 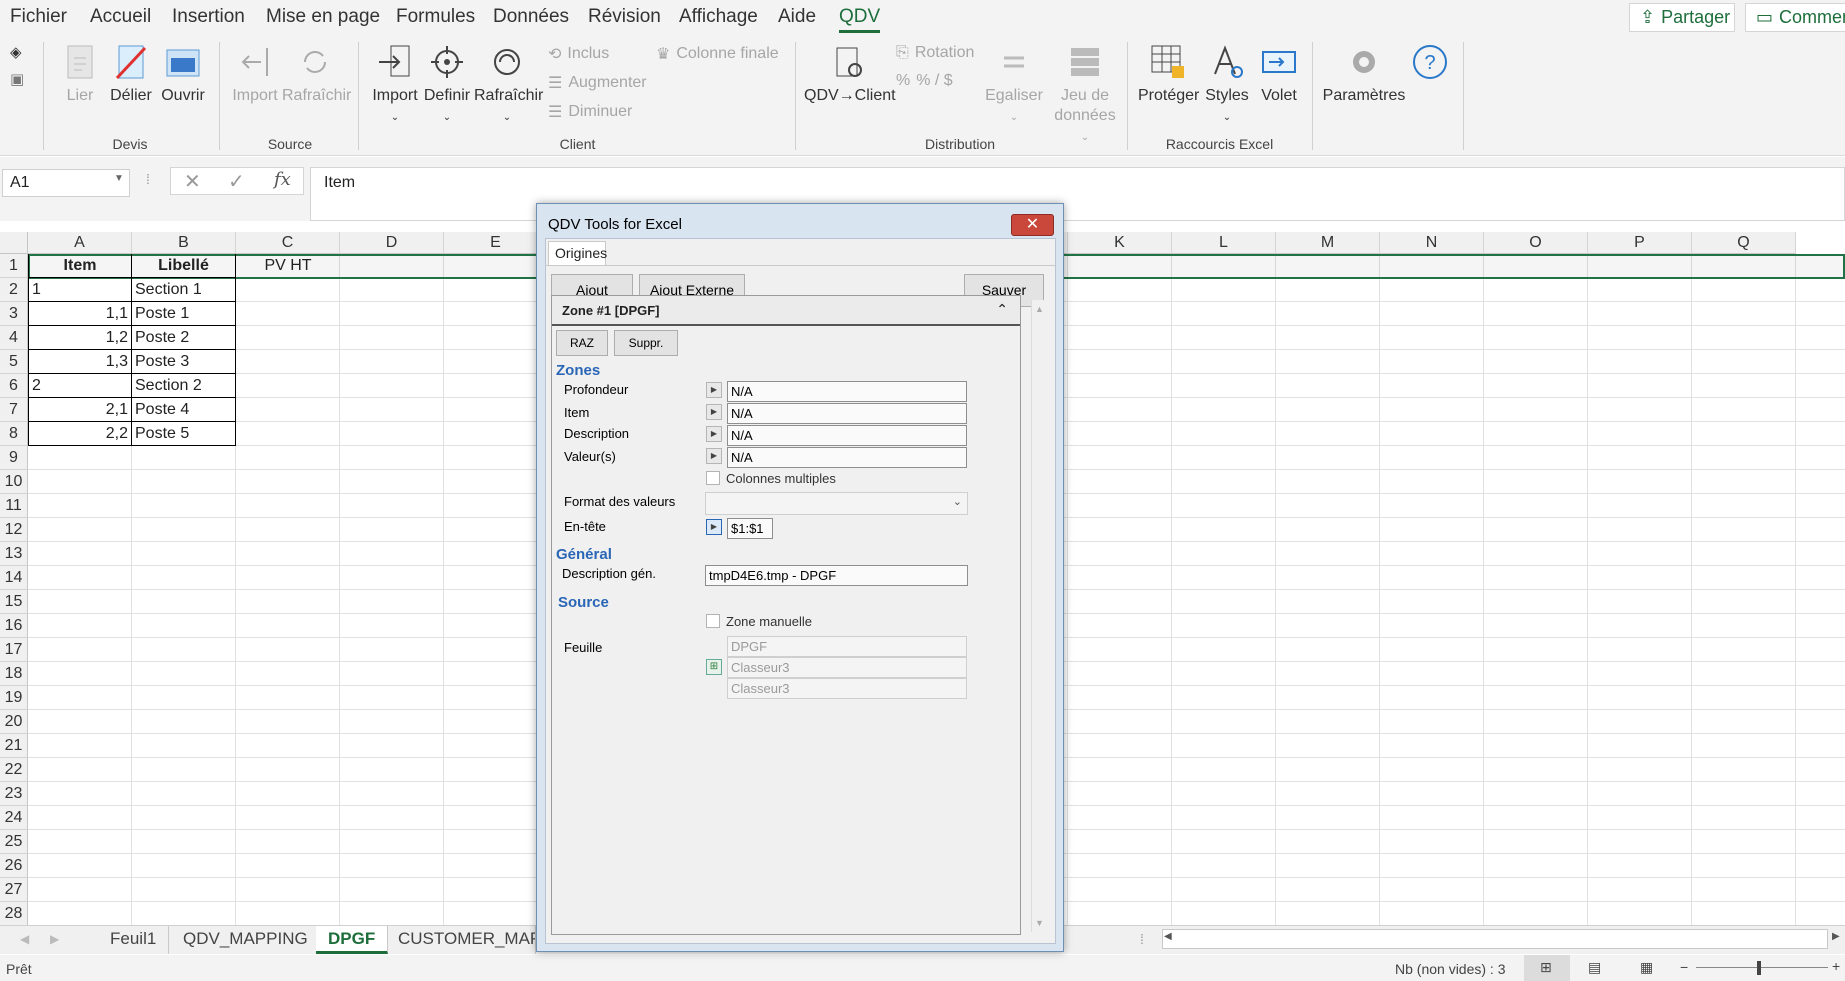 What do you see at coordinates (184, 243) in the screenshot?
I see `column-header-b: B` at bounding box center [184, 243].